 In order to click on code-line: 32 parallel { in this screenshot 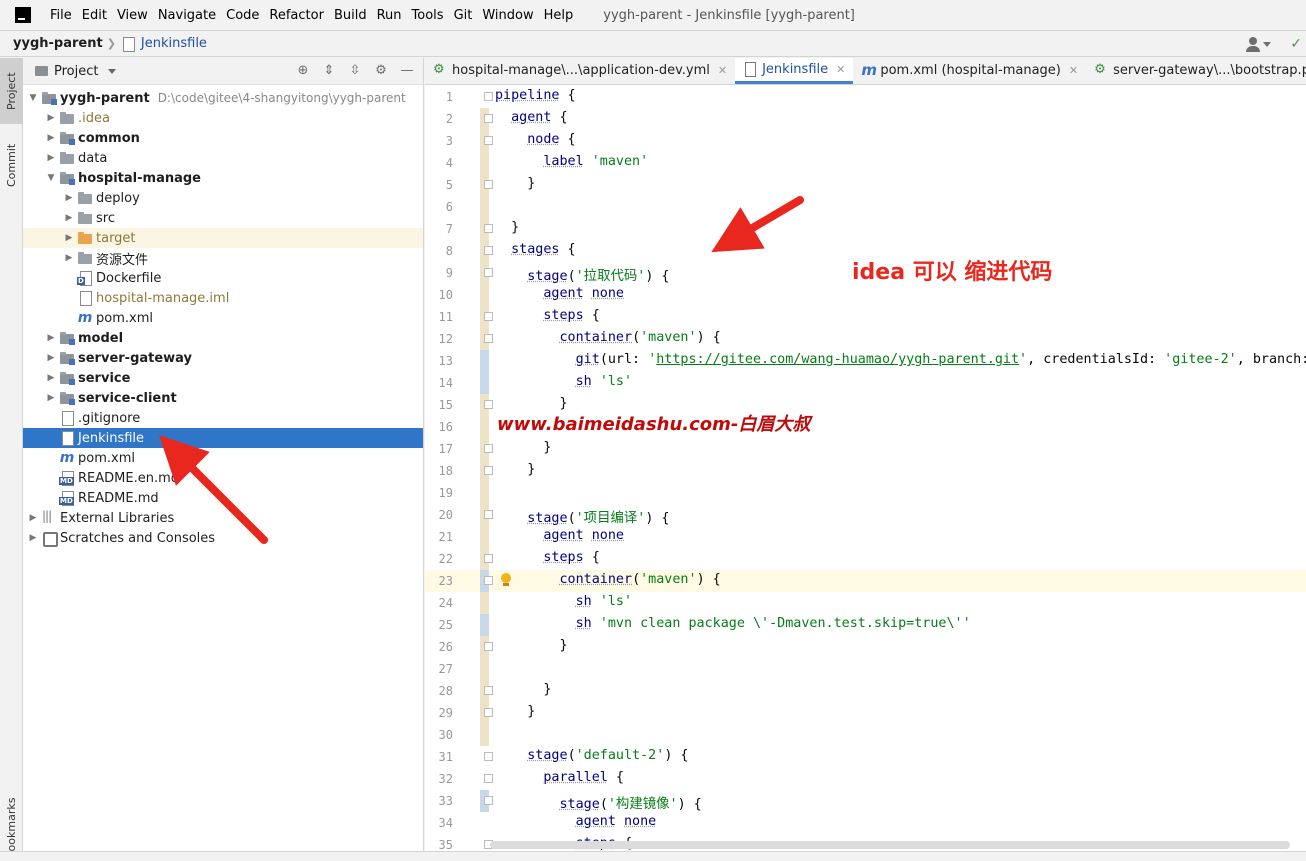, I will do `click(865, 779)`.